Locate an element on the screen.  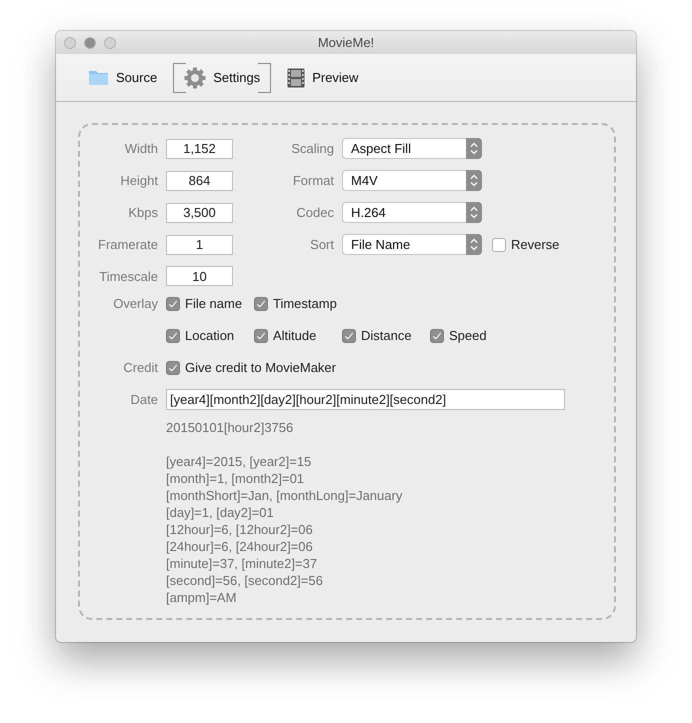
film-icon is located at coordinates (296, 78).